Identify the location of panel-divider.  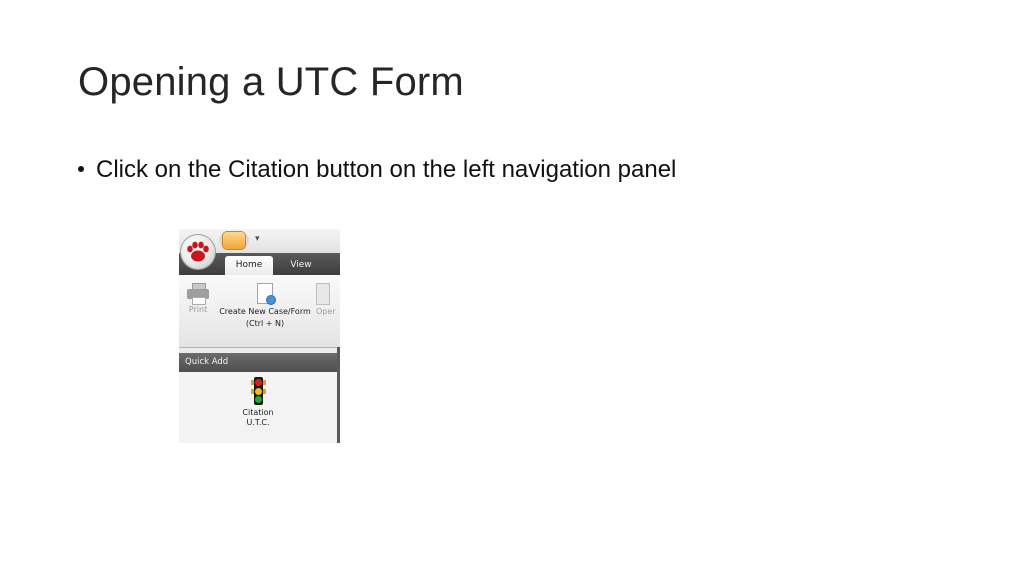
(338, 395).